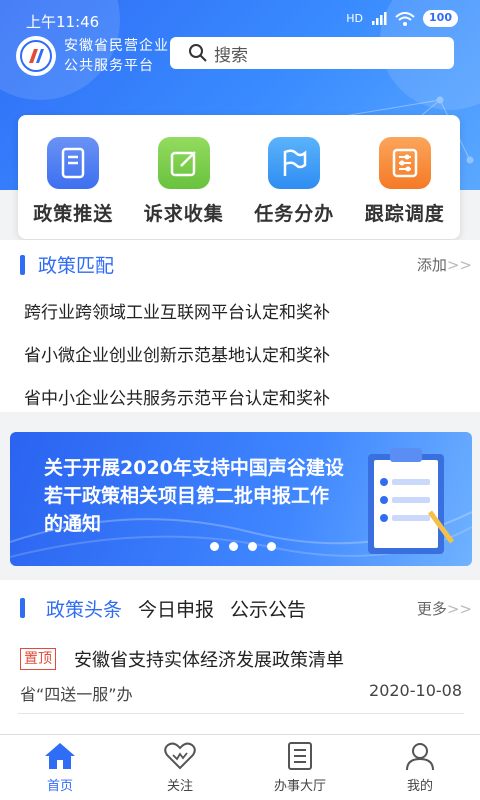 The image size is (480, 800). Describe the element at coordinates (240, 20) in the screenshot. I see `status-bar: 上午11:46 HD 100` at that location.